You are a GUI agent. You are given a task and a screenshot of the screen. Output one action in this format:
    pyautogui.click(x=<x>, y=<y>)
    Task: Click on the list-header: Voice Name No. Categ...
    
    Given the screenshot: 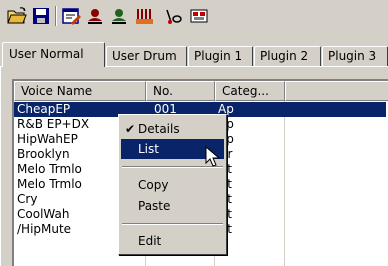 What is the action you would take?
    pyautogui.click(x=201, y=91)
    